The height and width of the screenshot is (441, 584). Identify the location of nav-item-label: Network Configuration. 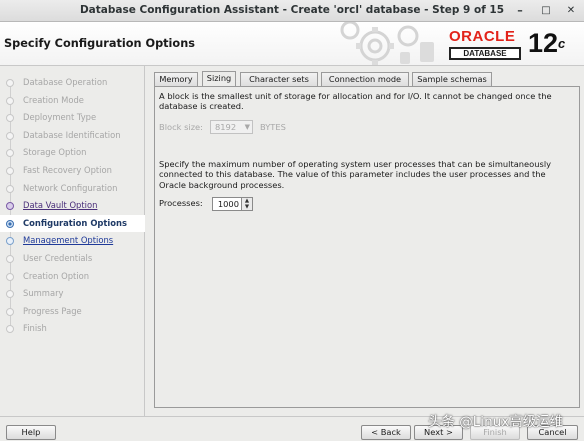
(70, 187).